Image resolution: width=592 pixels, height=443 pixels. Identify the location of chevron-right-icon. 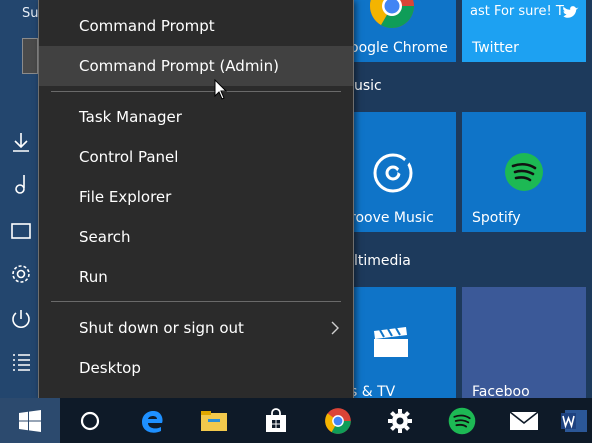
(335, 328).